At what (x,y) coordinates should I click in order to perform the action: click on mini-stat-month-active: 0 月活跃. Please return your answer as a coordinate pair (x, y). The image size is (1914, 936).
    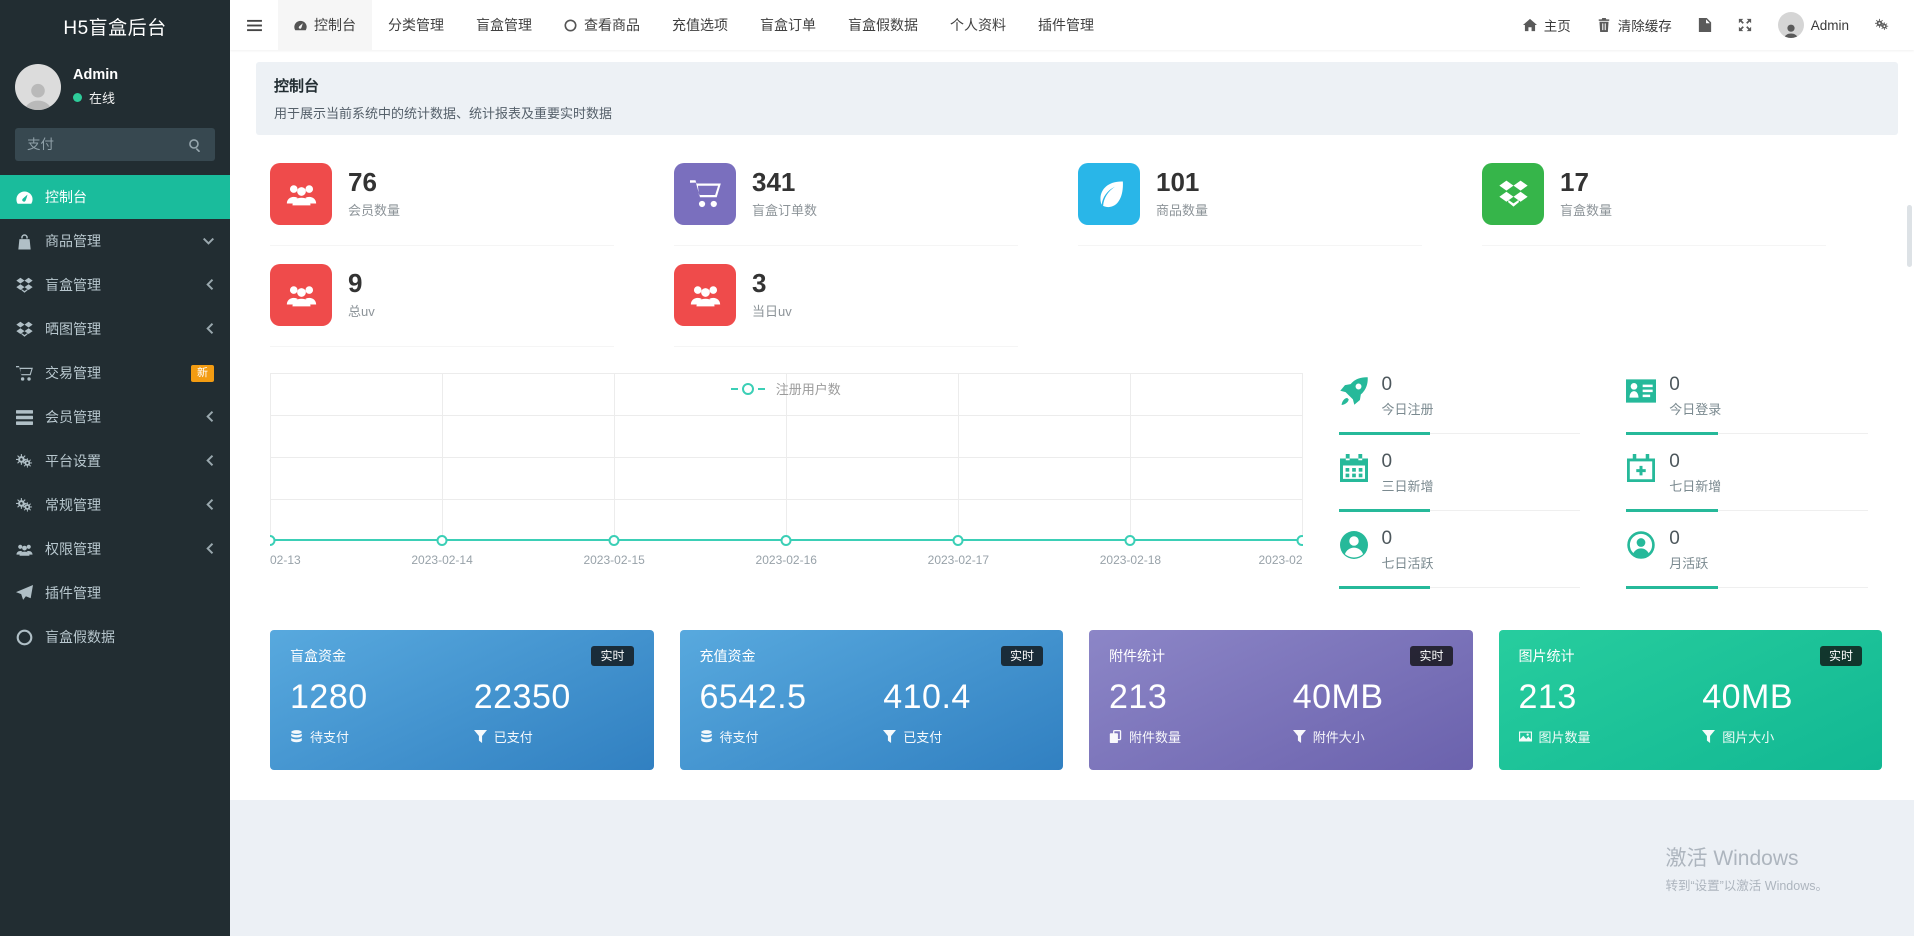
    Looking at the image, I should click on (1747, 558).